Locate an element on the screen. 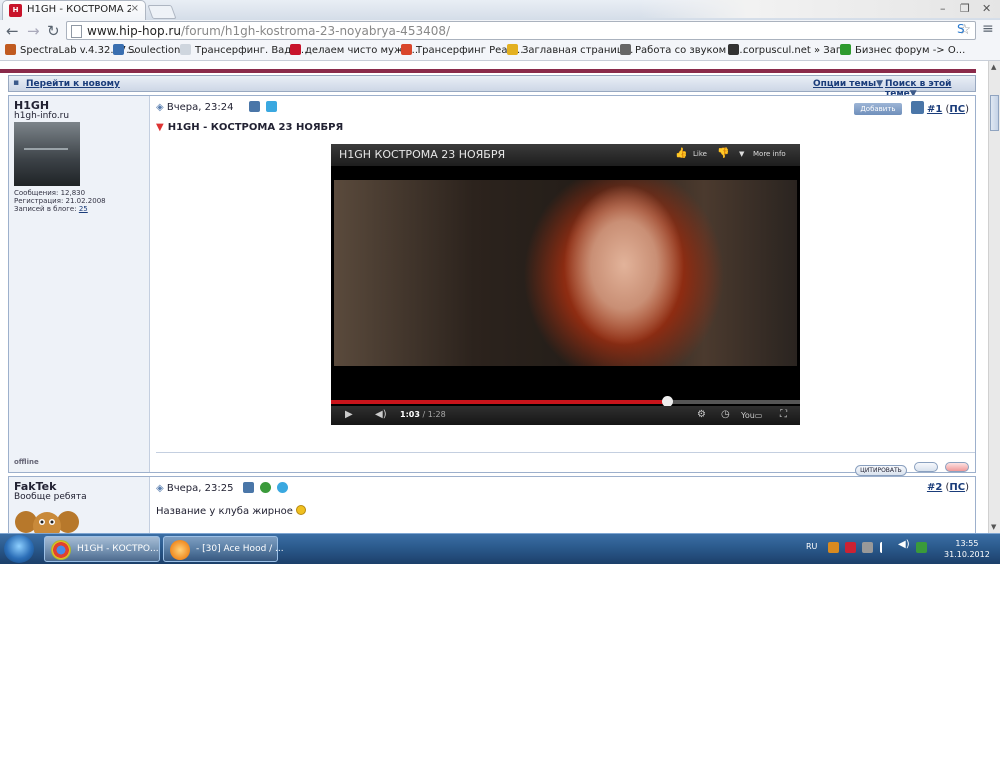  url-path: /forum/h1gh-kostroma-23-noyabrya-453408/ is located at coordinates (315, 31).